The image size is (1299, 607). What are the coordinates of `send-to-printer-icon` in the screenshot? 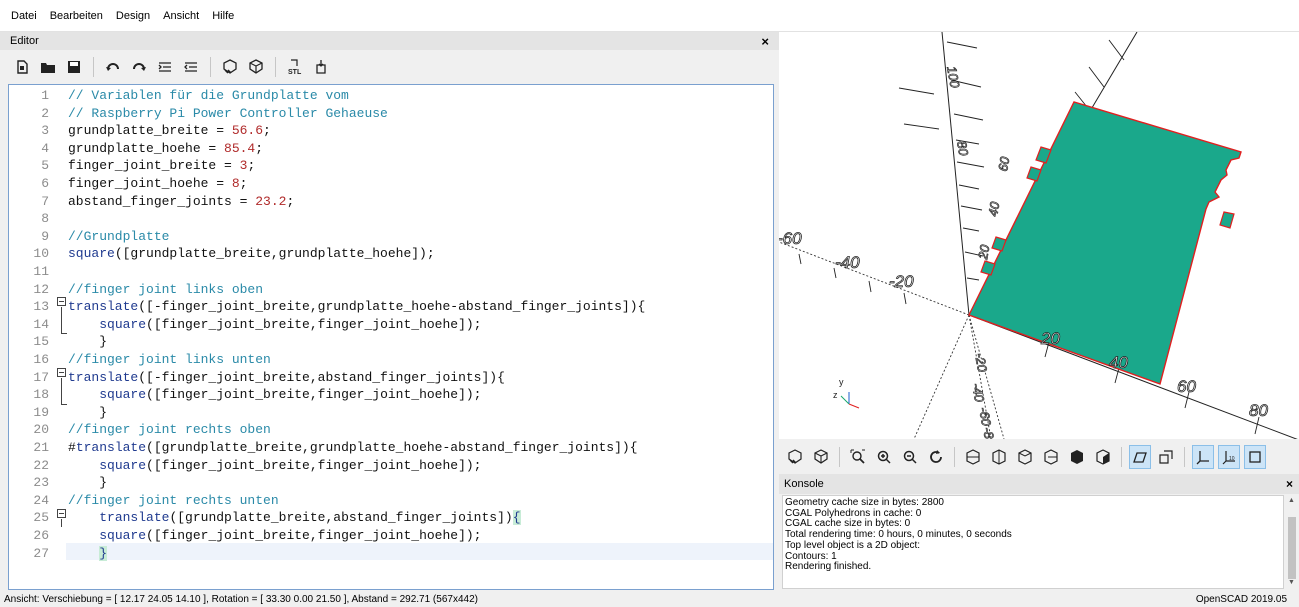 It's located at (321, 67).